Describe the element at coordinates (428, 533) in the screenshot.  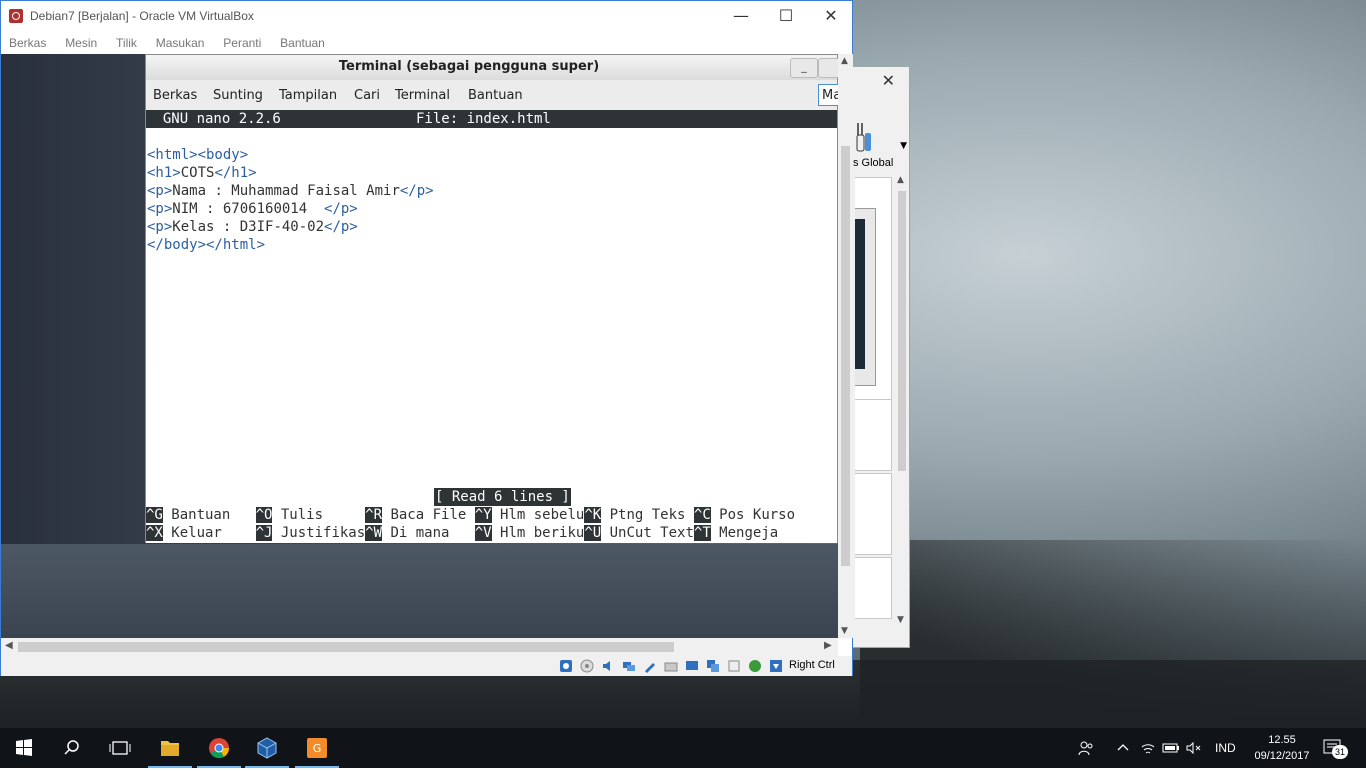
I see `shortcut-label: Di mana` at that location.